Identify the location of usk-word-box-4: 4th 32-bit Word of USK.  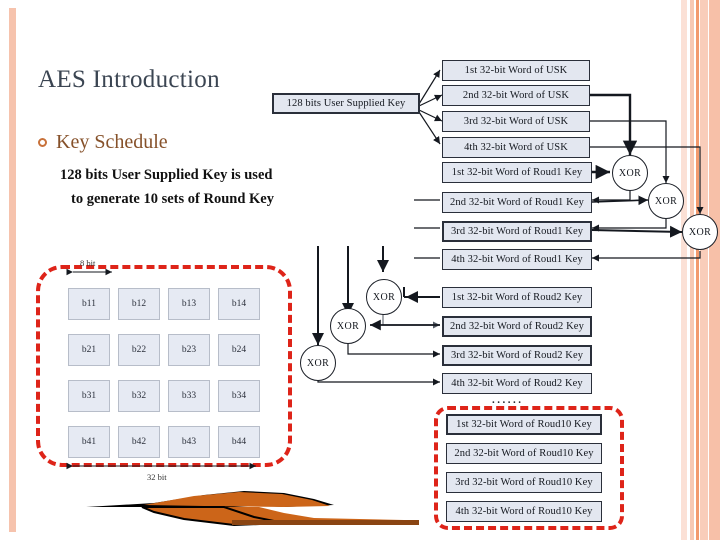
(516, 147).